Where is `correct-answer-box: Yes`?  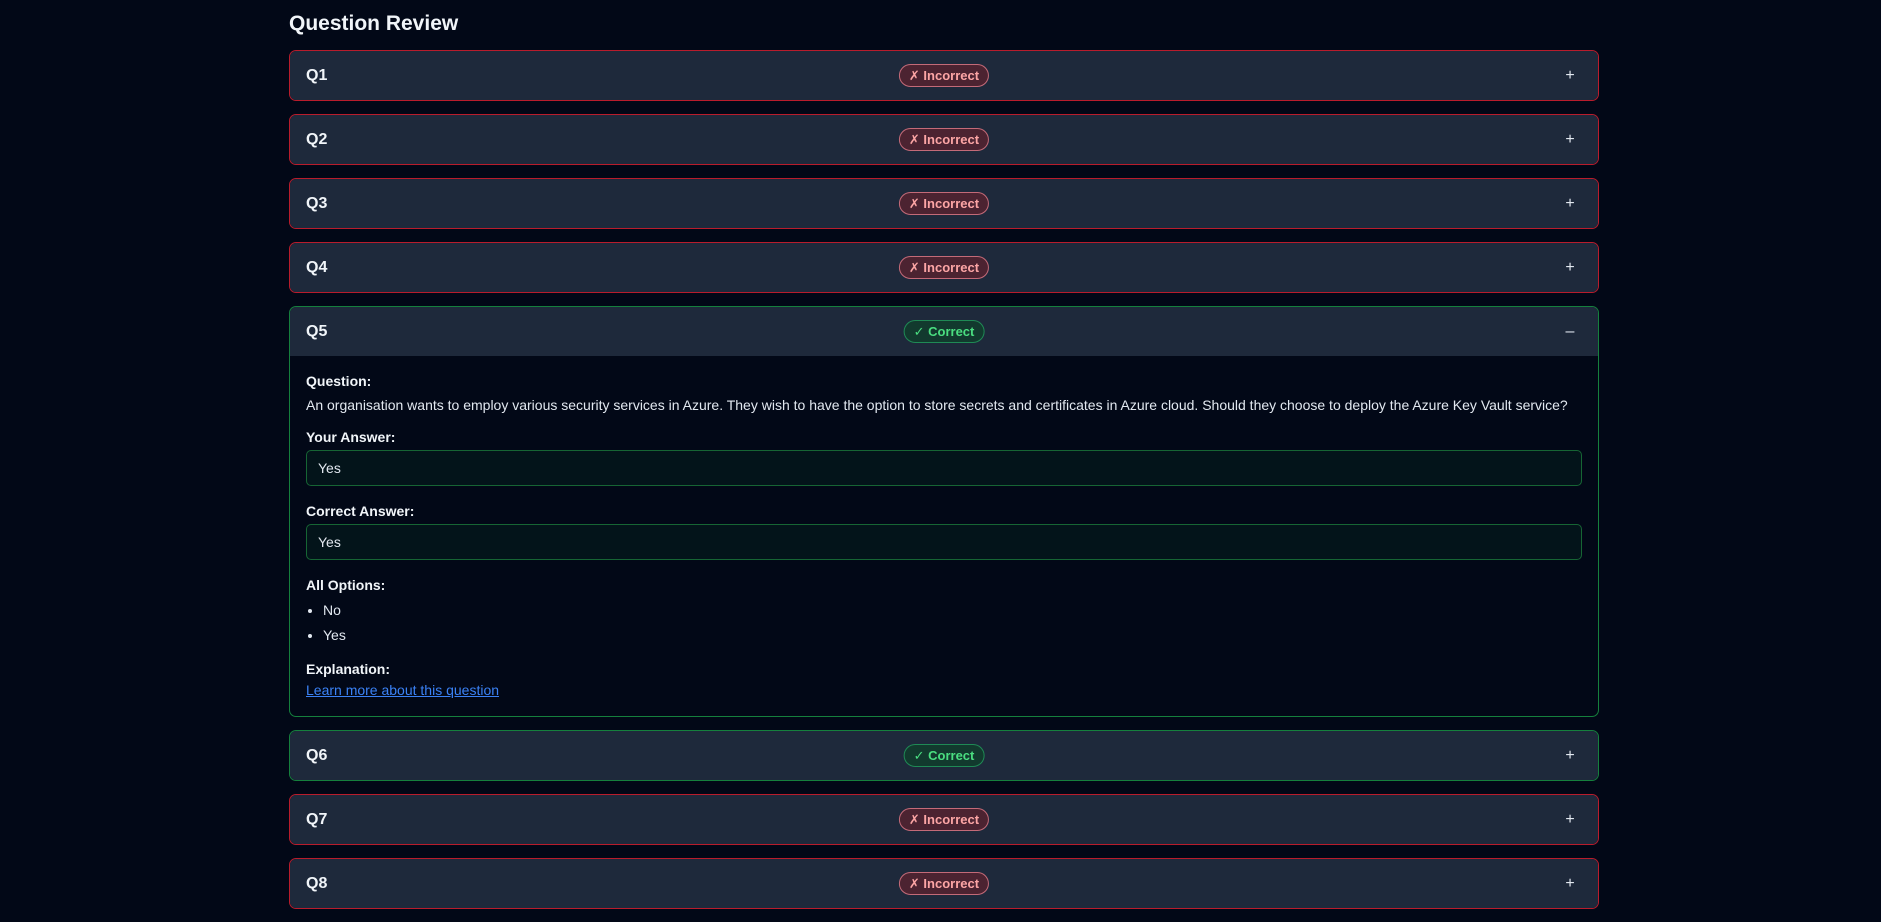
correct-answer-box: Yes is located at coordinates (944, 542).